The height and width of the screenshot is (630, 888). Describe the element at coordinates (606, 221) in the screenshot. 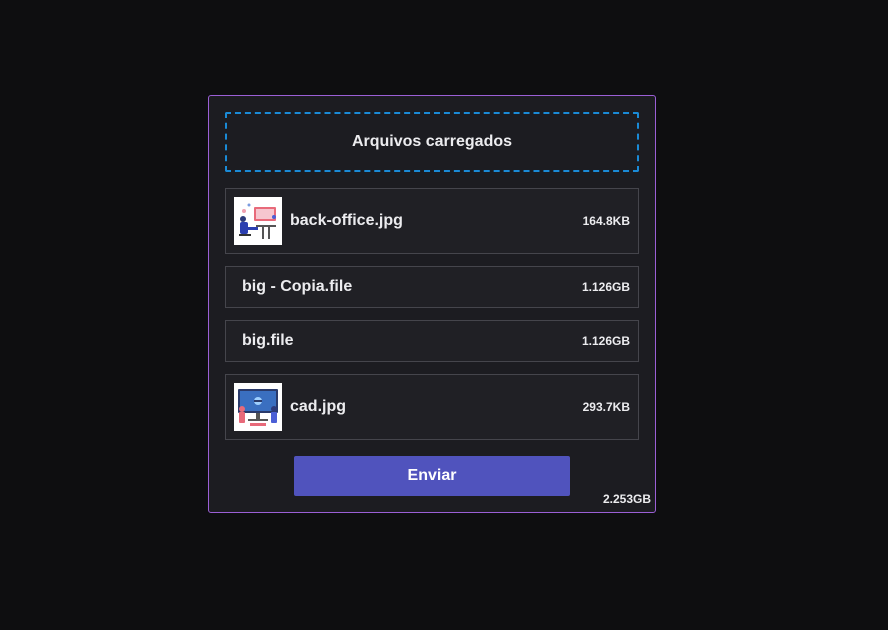

I see `file-size: 164.8KB` at that location.